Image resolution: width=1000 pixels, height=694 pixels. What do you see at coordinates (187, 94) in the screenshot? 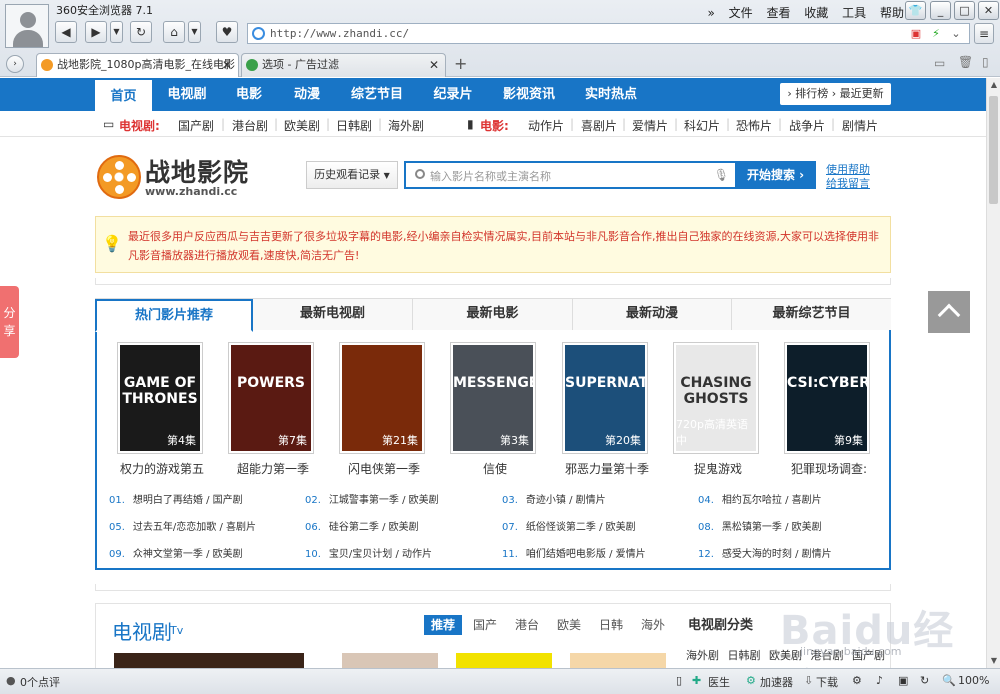
I see `nav-tv: 电视剧` at bounding box center [187, 94].